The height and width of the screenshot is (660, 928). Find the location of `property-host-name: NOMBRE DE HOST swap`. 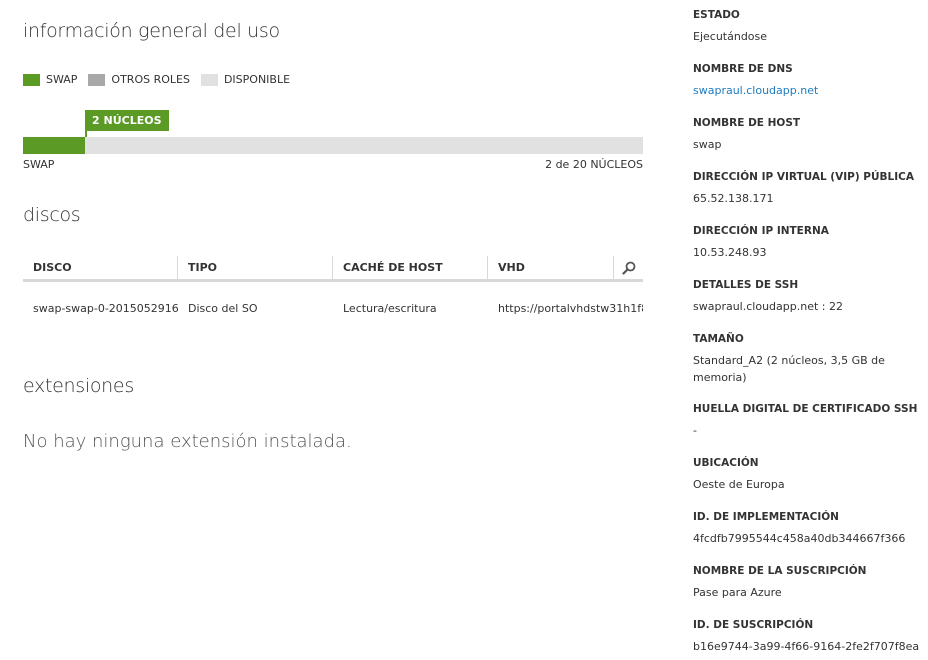

property-host-name: NOMBRE DE HOST swap is located at coordinates (808, 134).